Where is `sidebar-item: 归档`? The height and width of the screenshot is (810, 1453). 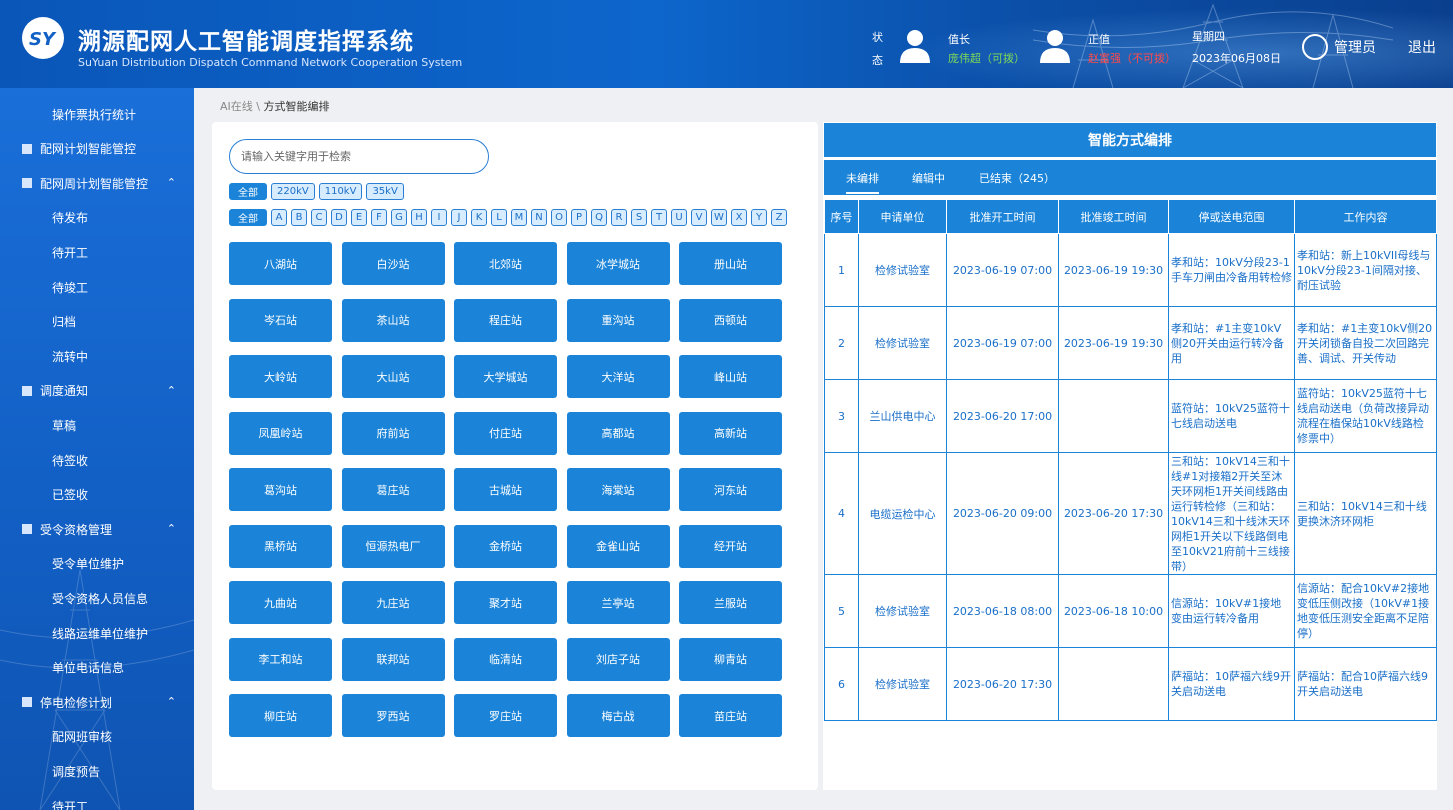
sidebar-item: 归档 is located at coordinates (97, 322).